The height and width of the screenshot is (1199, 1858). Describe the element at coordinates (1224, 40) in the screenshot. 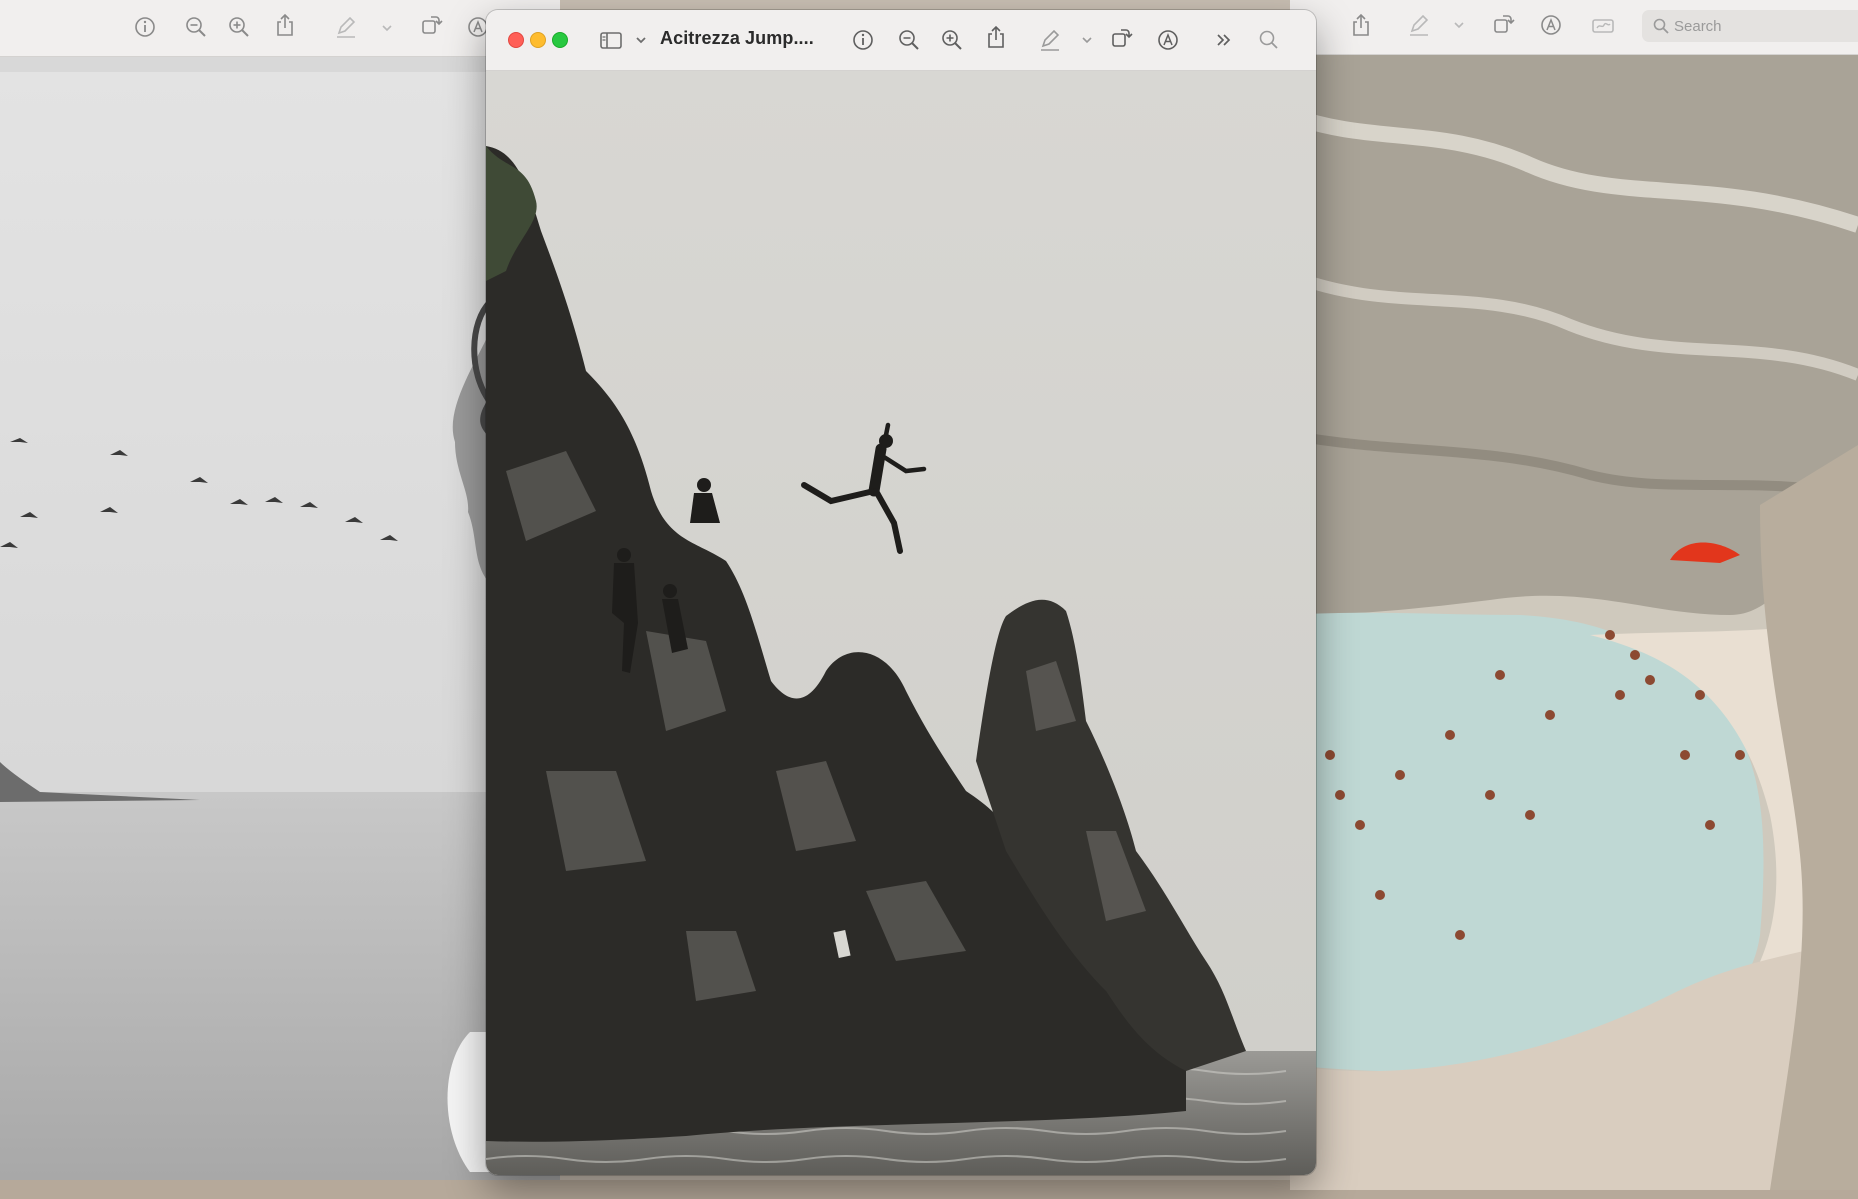

I see `more-icon` at that location.